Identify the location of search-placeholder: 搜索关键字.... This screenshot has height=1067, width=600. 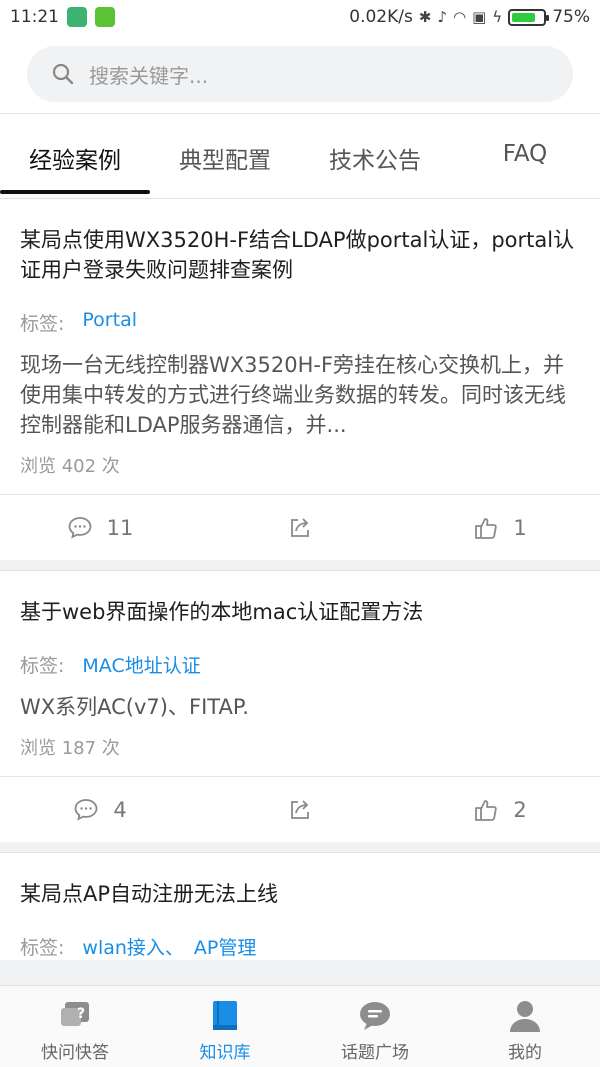
(149, 75).